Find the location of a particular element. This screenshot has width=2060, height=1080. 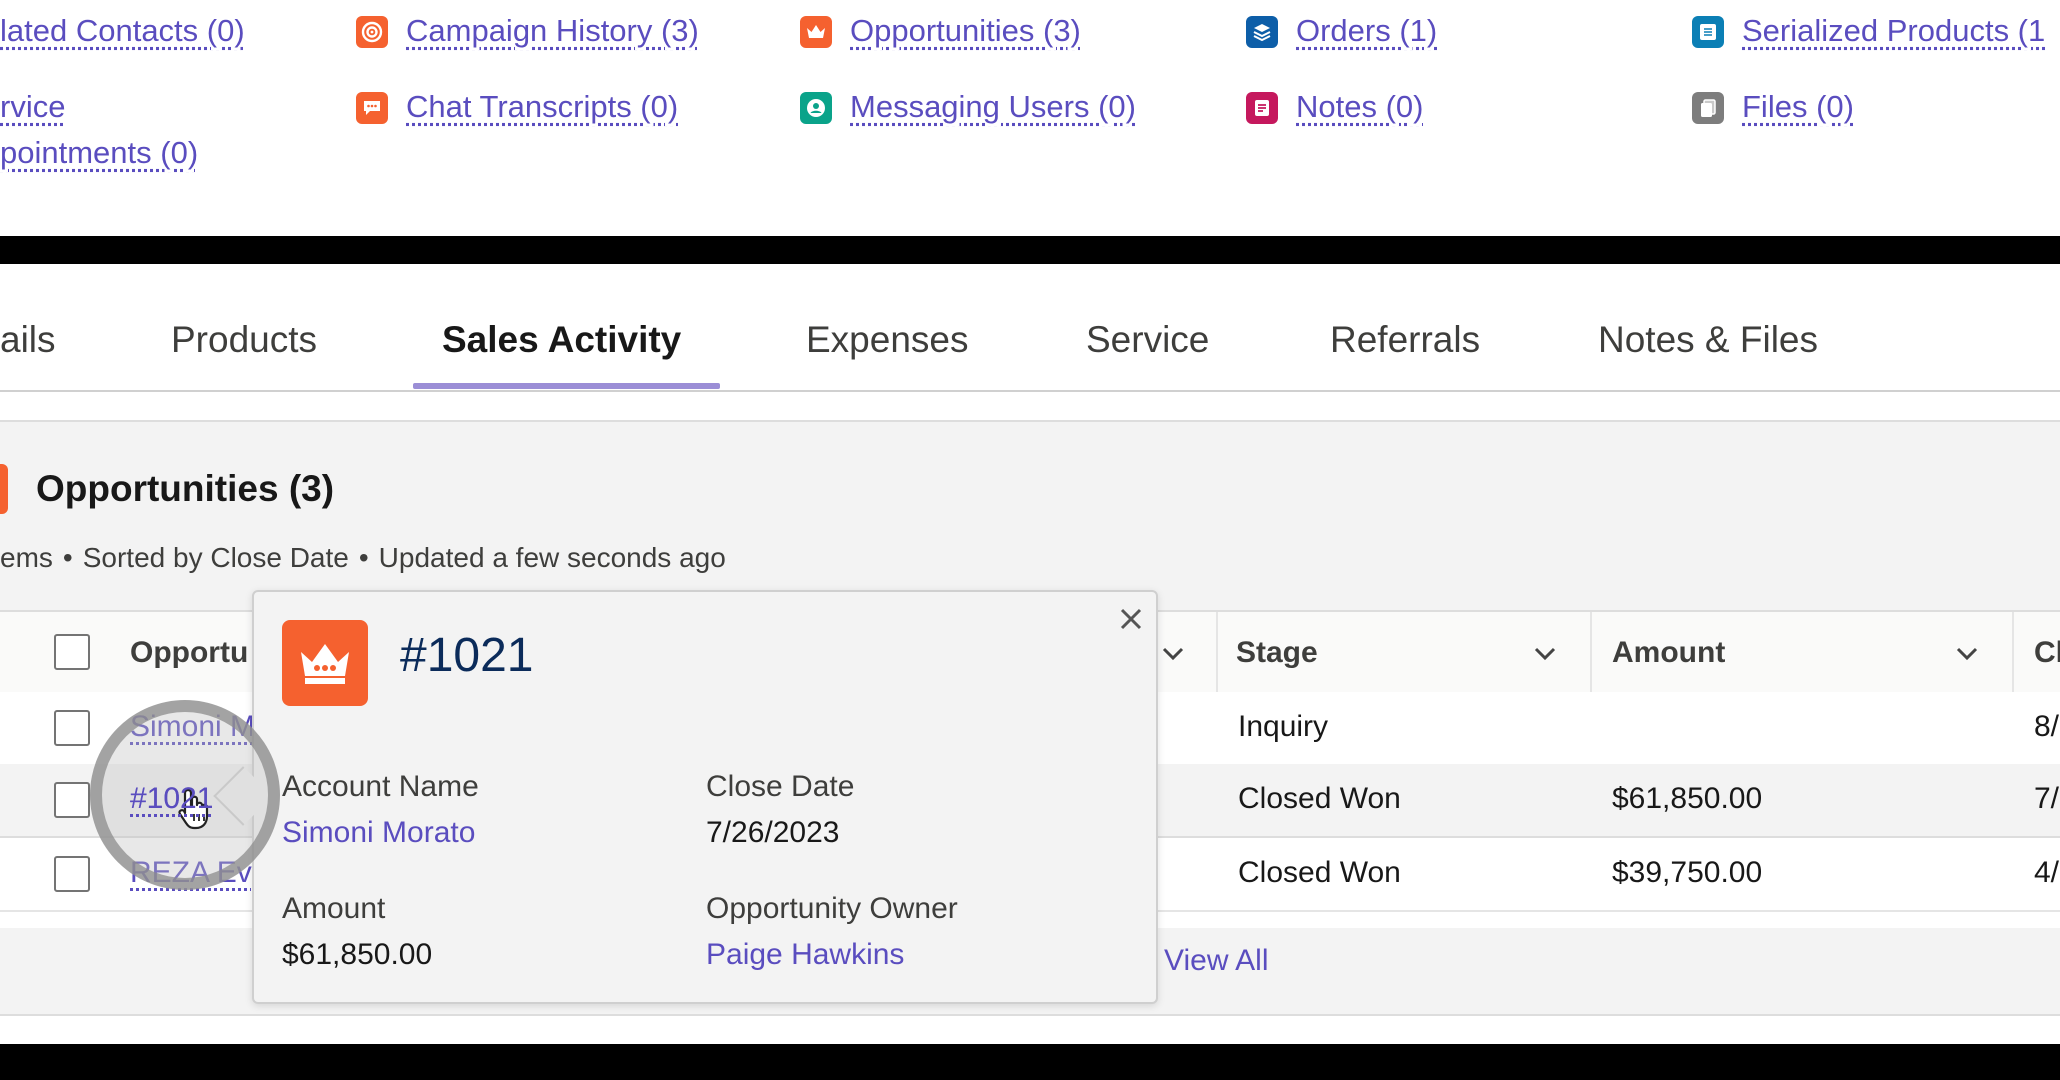

files-label: Files (0) is located at coordinates (1798, 107).